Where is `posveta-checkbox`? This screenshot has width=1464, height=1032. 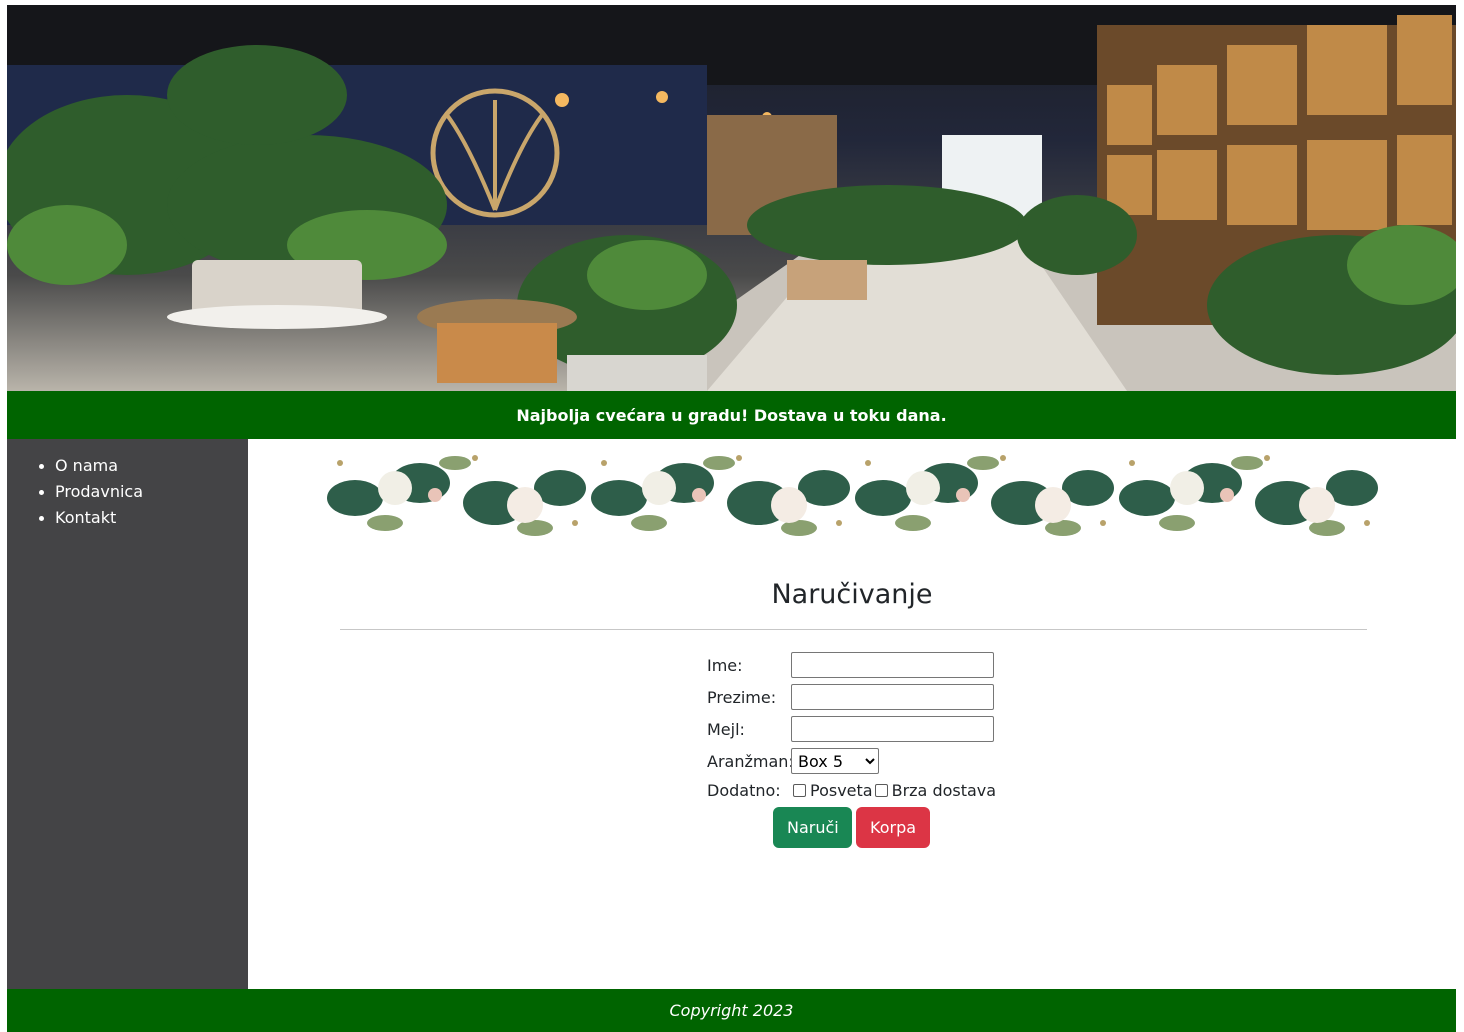 posveta-checkbox is located at coordinates (799, 790).